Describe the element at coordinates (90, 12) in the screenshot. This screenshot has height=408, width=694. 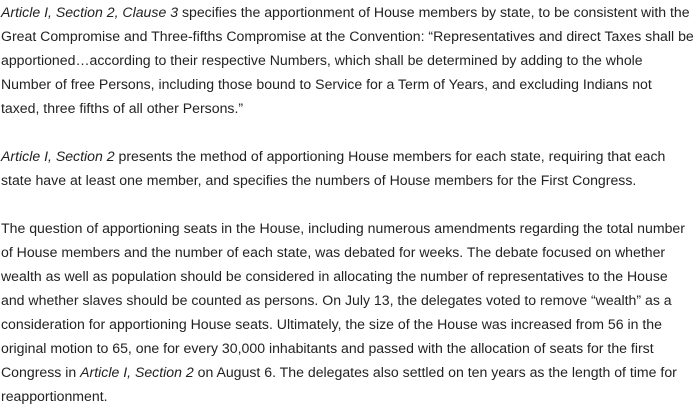
I see `citation-article-1-section-2-clause-3: Article I, Section 2, Clause 3` at that location.